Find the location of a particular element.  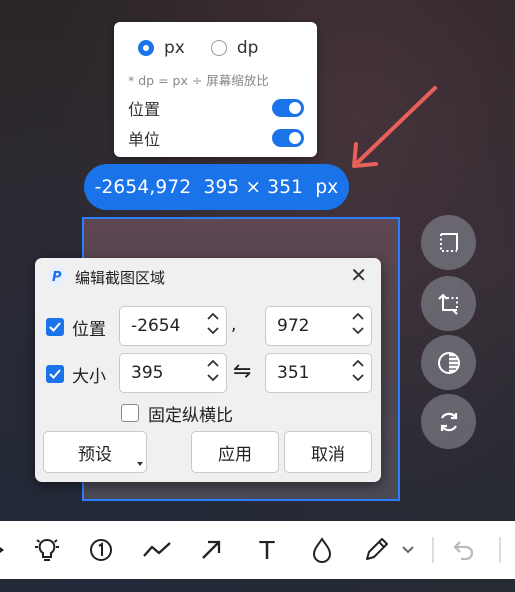

unit-toggle is located at coordinates (288, 138).